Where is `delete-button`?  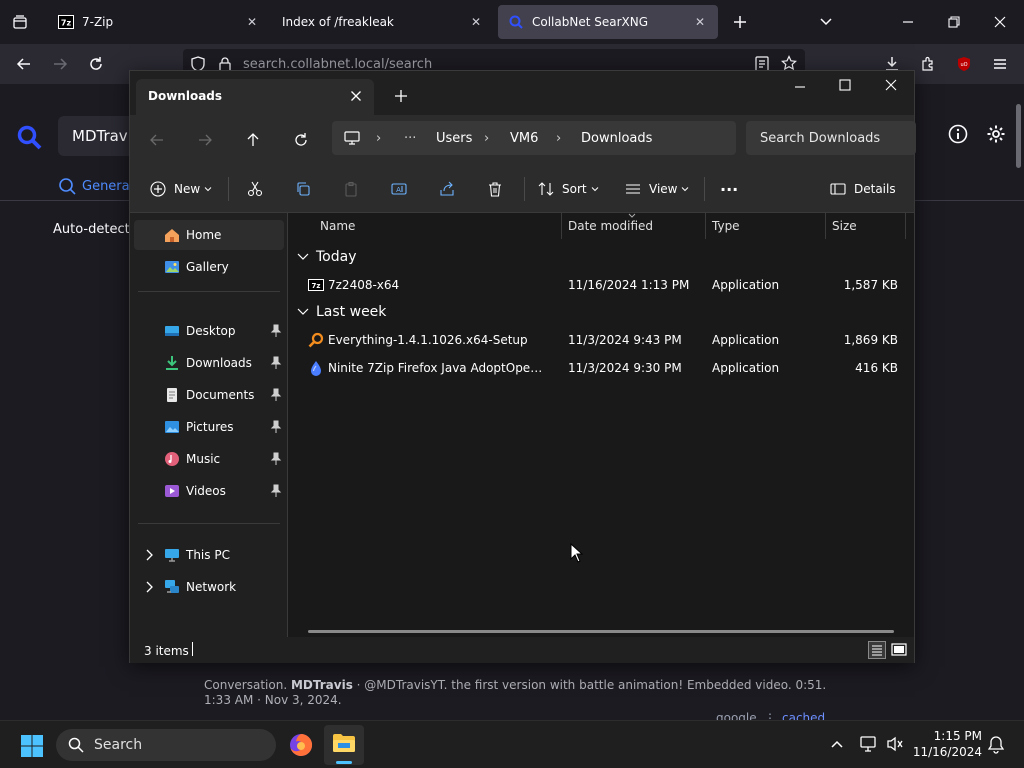
delete-button is located at coordinates (495, 189).